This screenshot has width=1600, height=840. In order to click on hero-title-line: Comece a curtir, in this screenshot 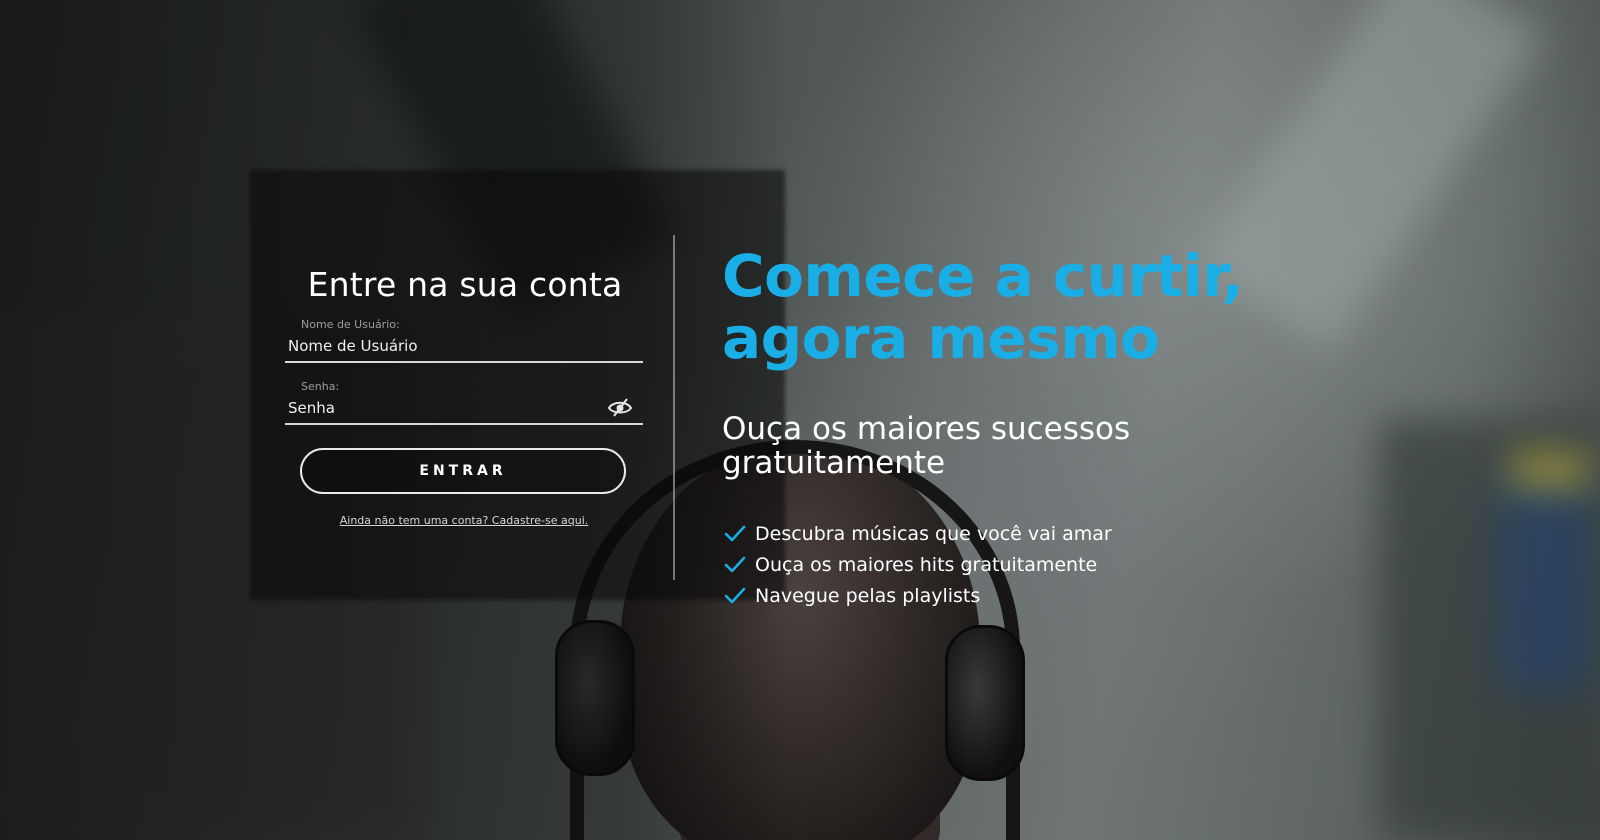, I will do `click(983, 276)`.